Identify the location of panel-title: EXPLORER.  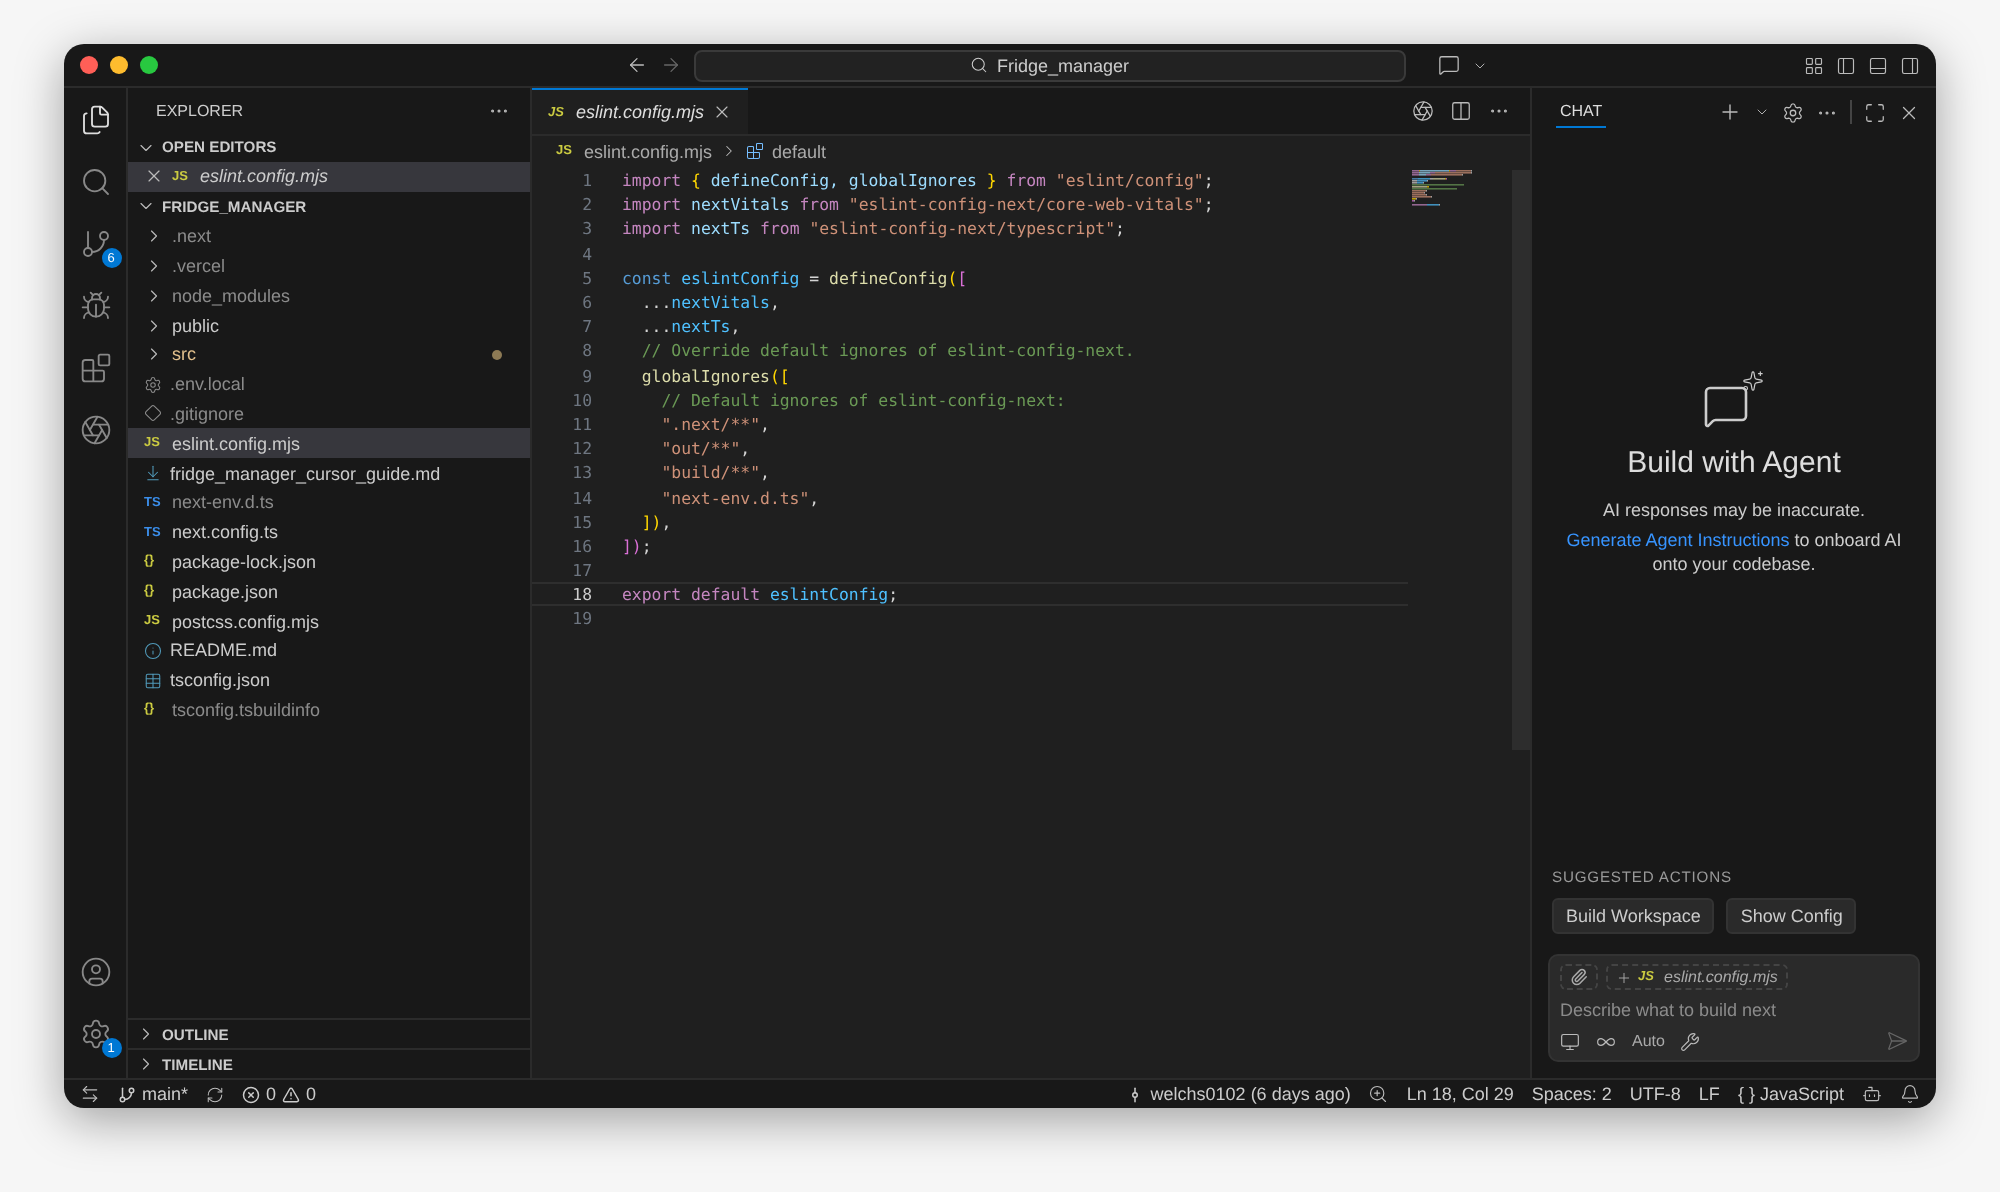
(200, 110).